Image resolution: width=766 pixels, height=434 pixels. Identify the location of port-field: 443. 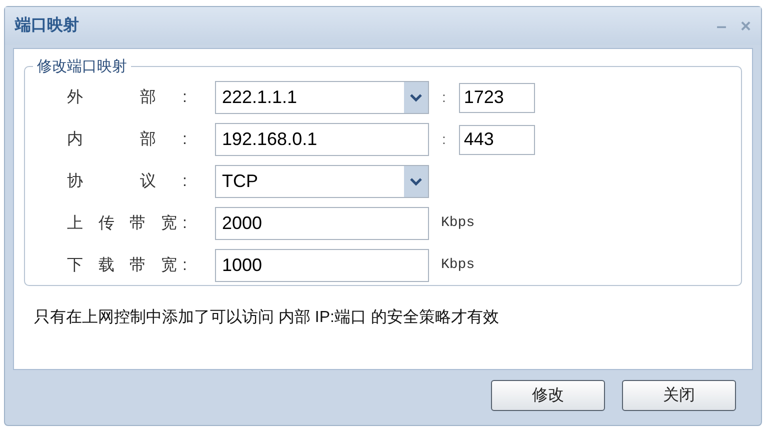
(496, 139).